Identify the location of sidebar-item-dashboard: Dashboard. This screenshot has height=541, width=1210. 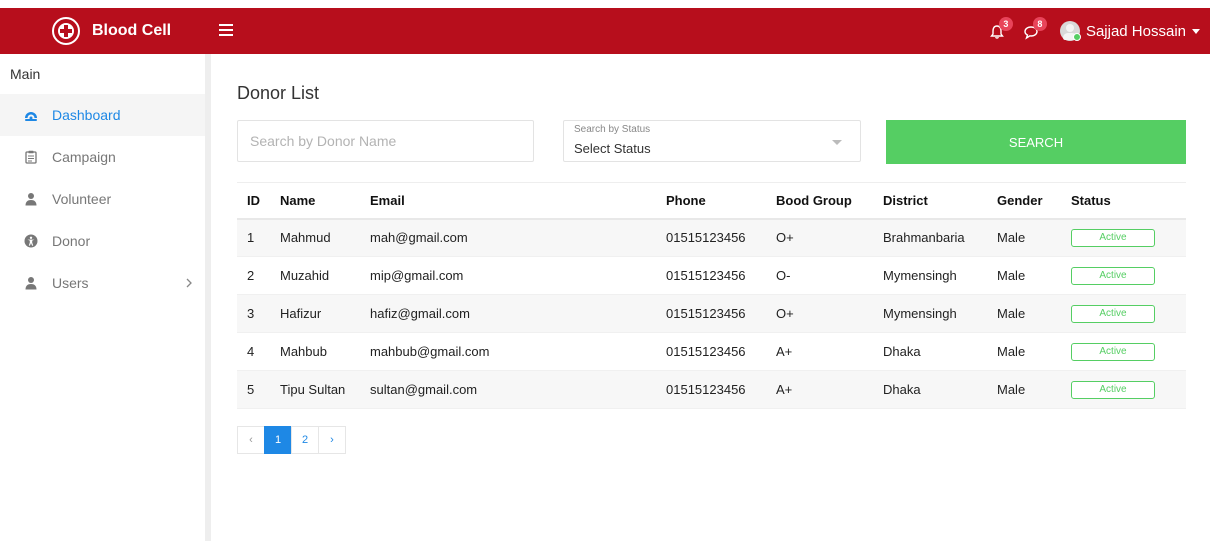
(102, 115).